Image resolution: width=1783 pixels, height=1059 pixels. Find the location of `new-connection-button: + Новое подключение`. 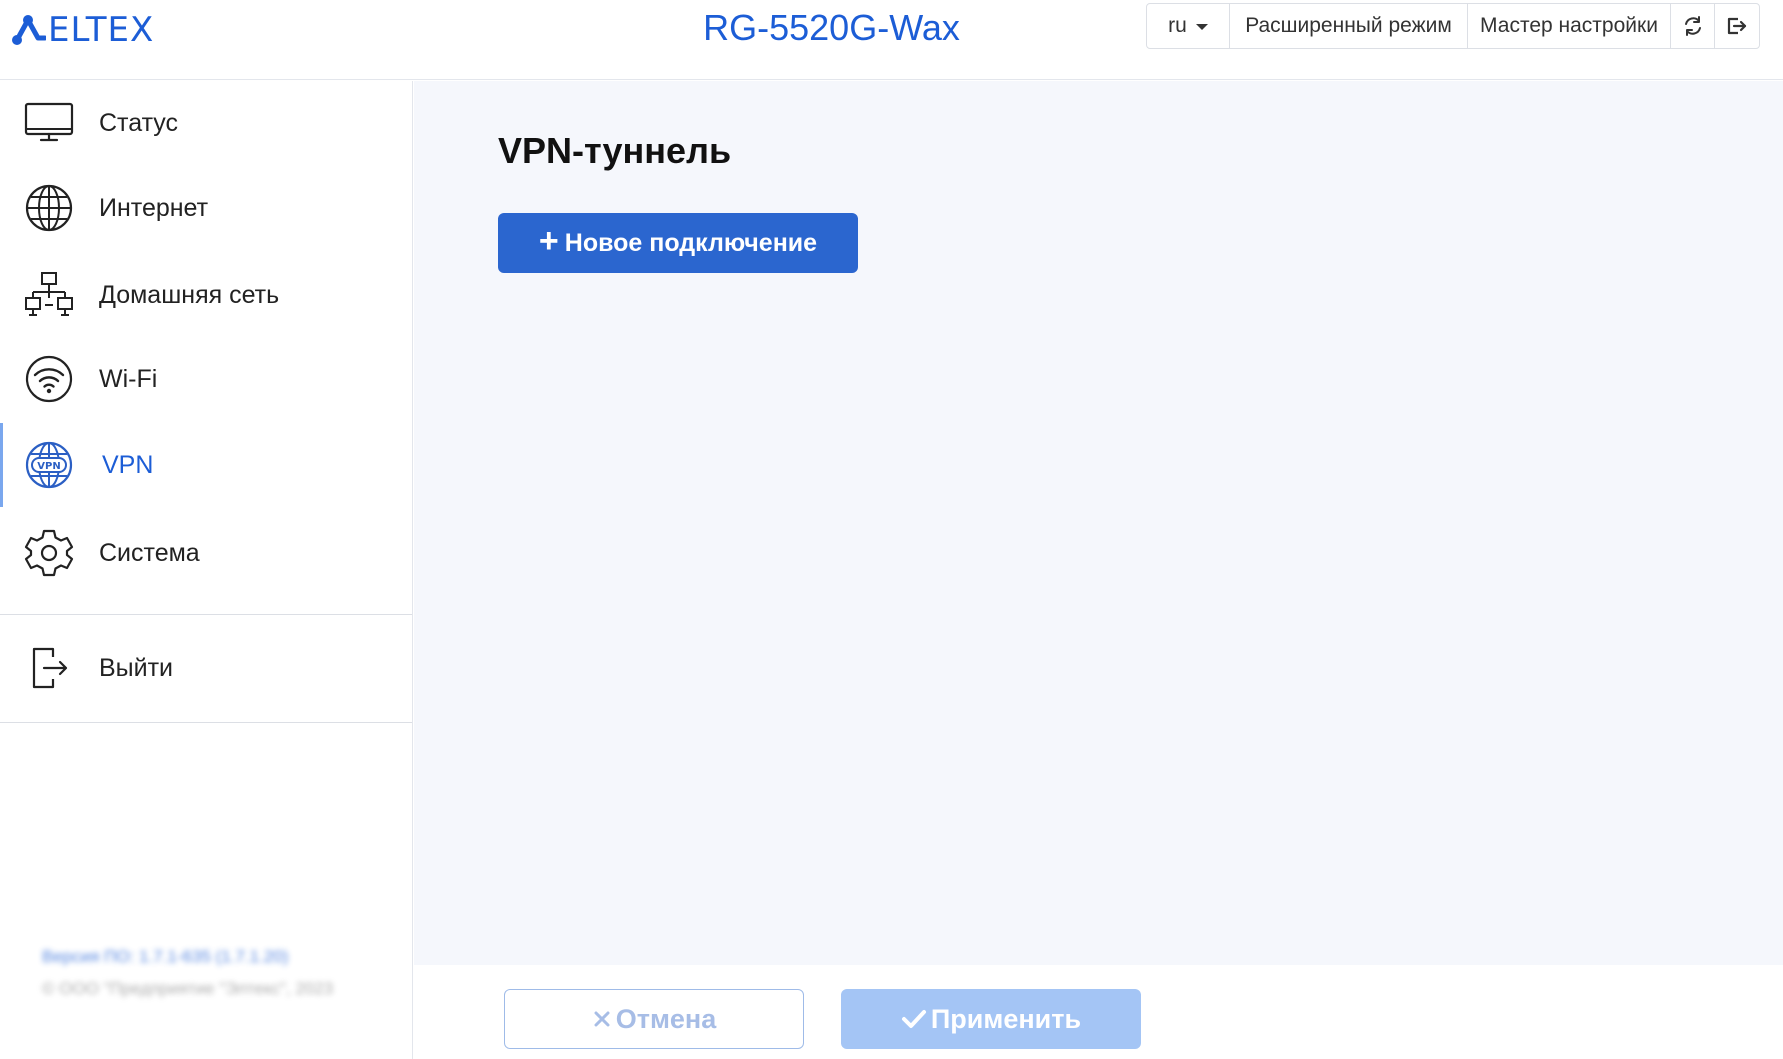

new-connection-button: + Новое подключение is located at coordinates (678, 243).